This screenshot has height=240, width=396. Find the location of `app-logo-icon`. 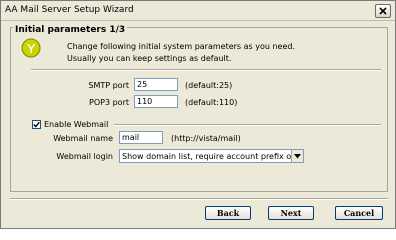

app-logo-icon is located at coordinates (31, 48).